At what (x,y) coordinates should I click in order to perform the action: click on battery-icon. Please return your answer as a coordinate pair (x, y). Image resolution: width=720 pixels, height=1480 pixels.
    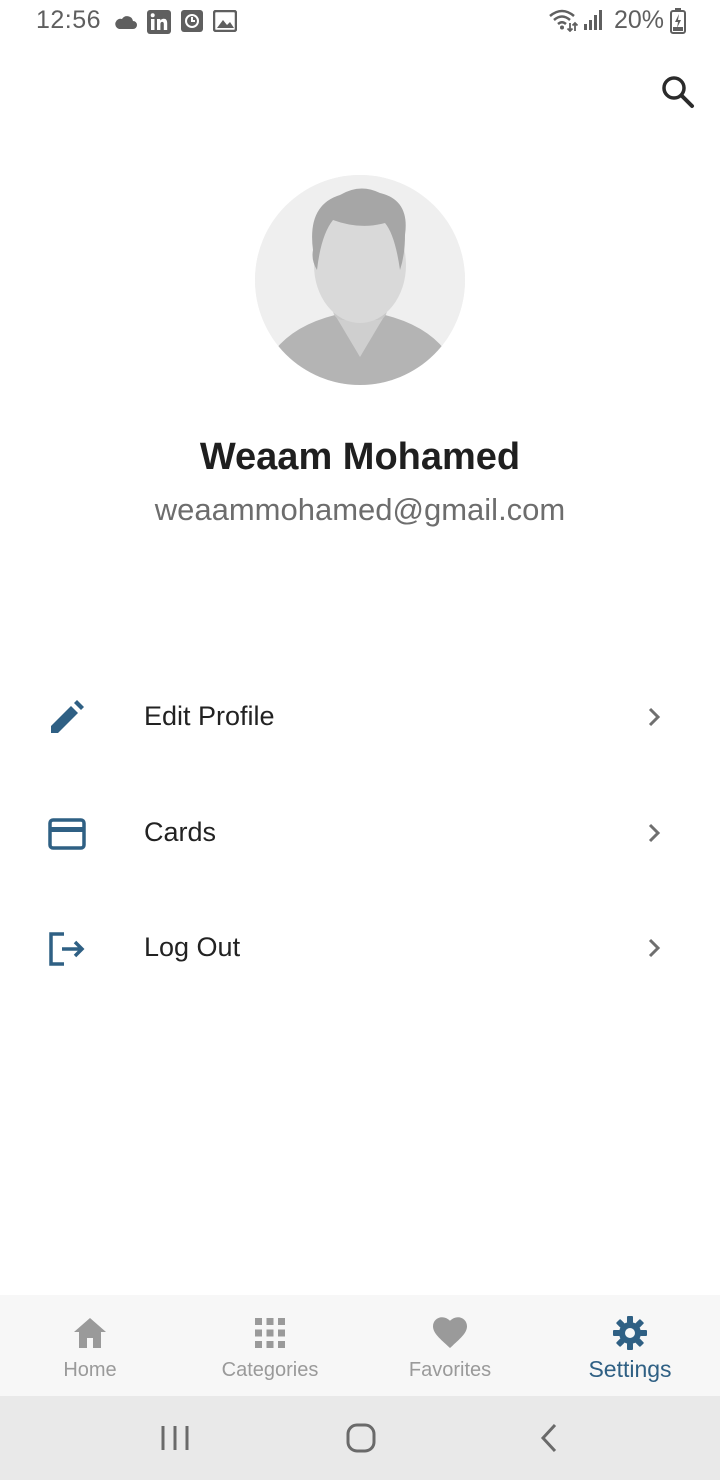
    Looking at the image, I should click on (678, 21).